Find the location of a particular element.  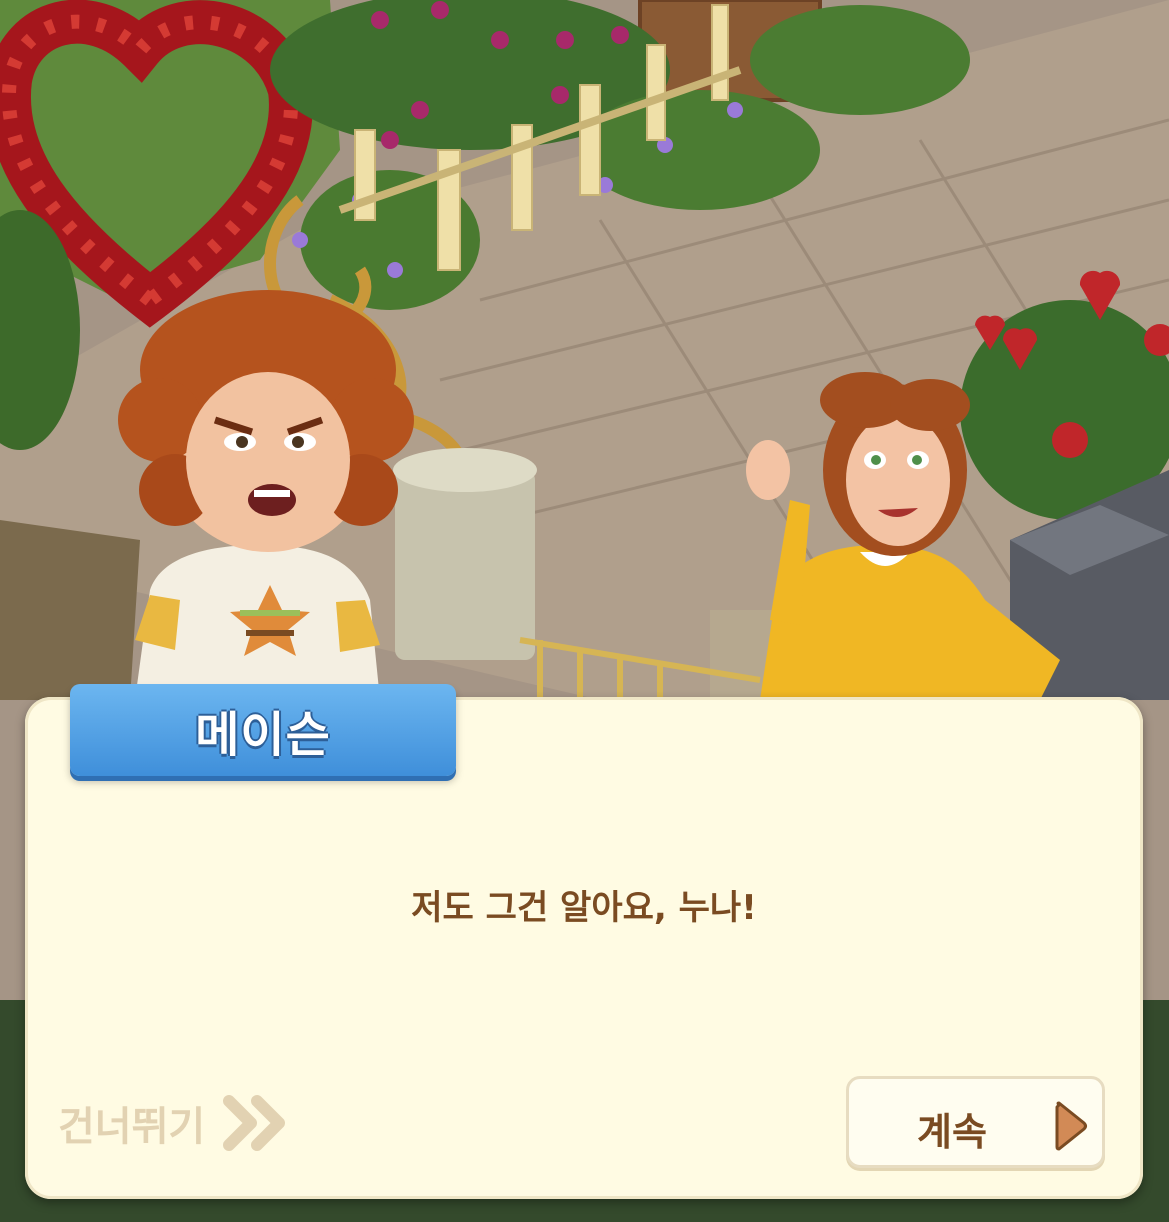

continue-button: 계속 is located at coordinates (975, 1122).